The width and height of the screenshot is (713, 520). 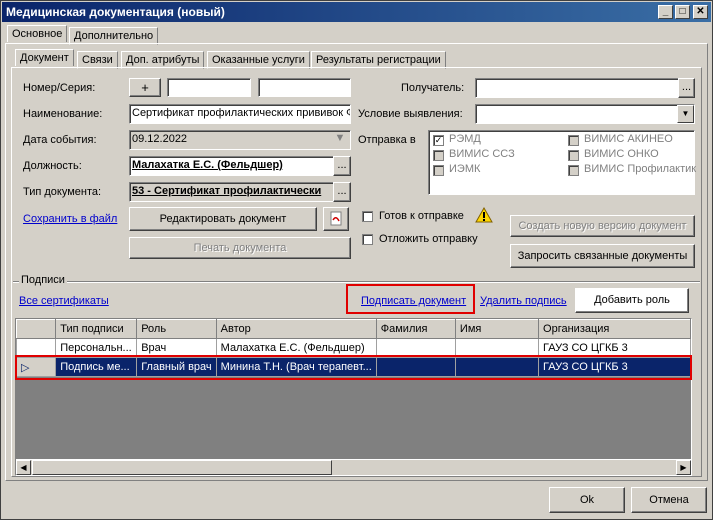 I want to click on checkbox-label: ВИМИС АКИНЕО, so click(x=628, y=139).